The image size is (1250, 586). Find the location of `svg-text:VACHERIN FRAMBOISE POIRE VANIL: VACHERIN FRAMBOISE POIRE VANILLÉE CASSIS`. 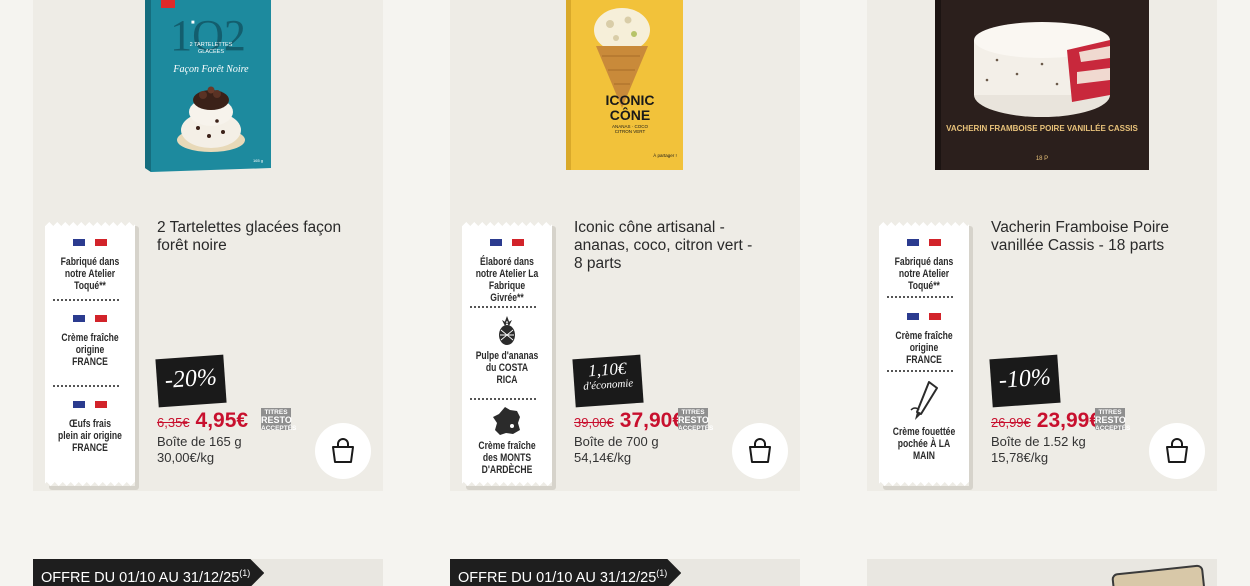

svg-text:VACHERIN FRAMBOISE POIRE VANIL: VACHERIN FRAMBOISE POIRE VANILLÉE CASSIS is located at coordinates (1042, 128).